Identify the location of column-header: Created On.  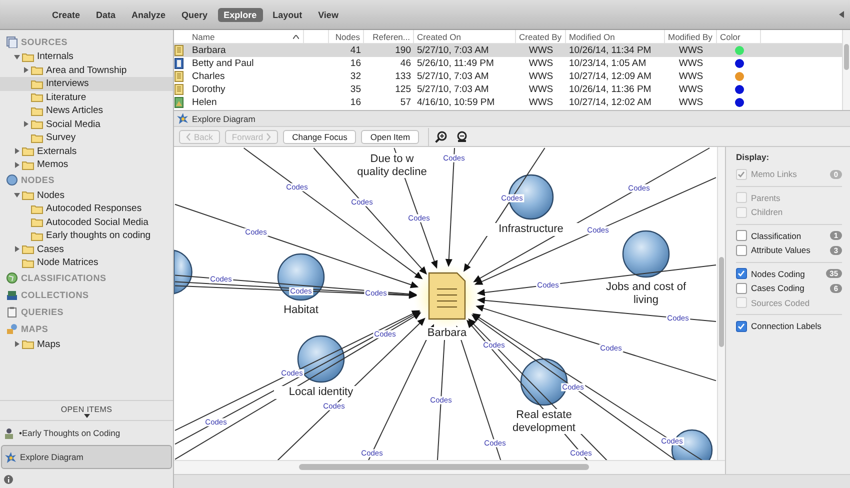
(465, 36).